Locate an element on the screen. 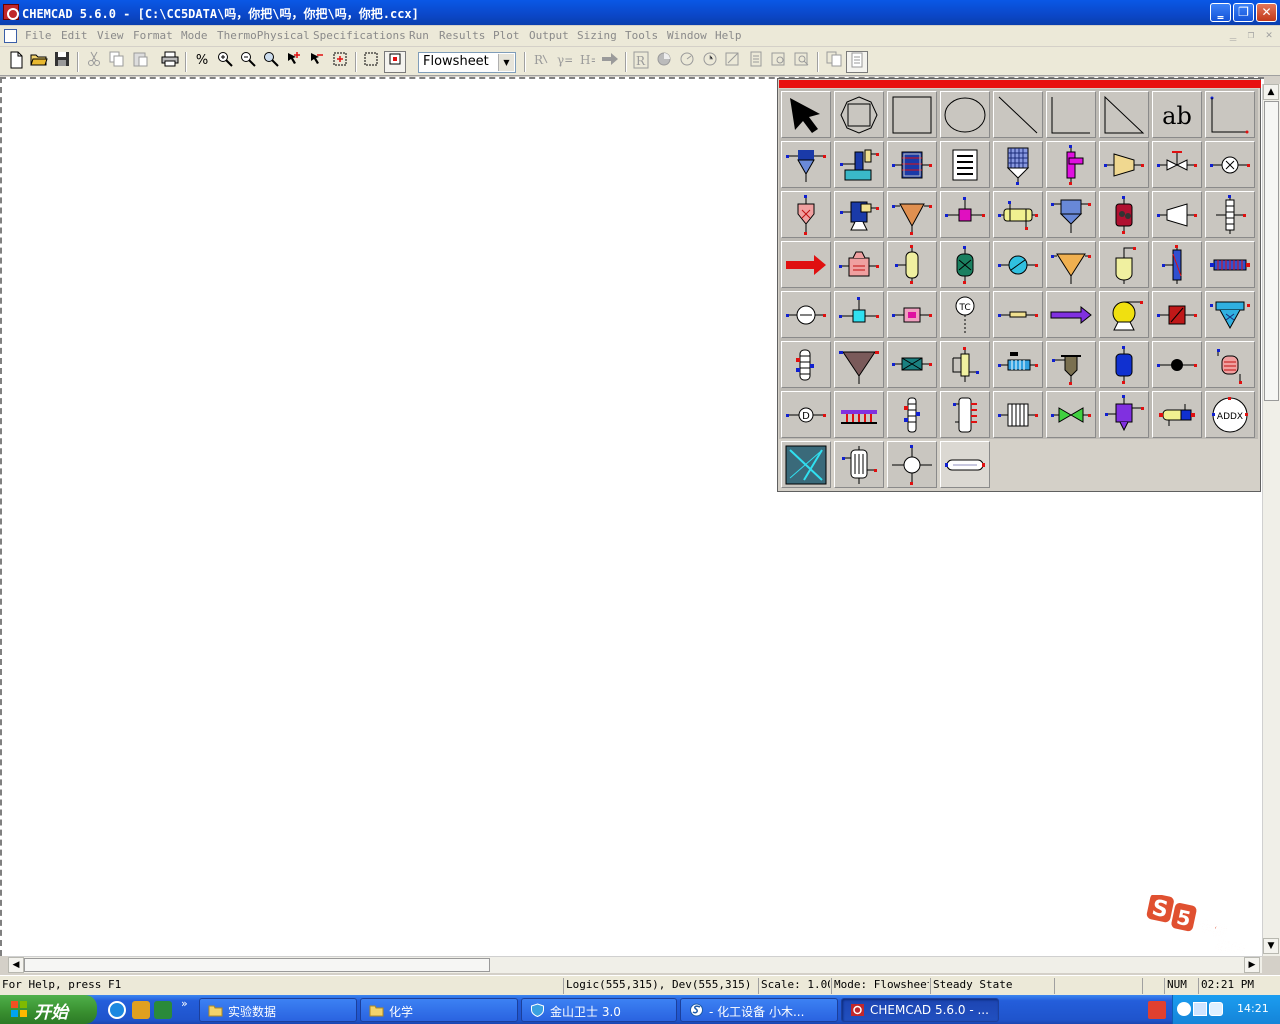 The height and width of the screenshot is (1024, 1280). palette-drum is located at coordinates (1124, 364).